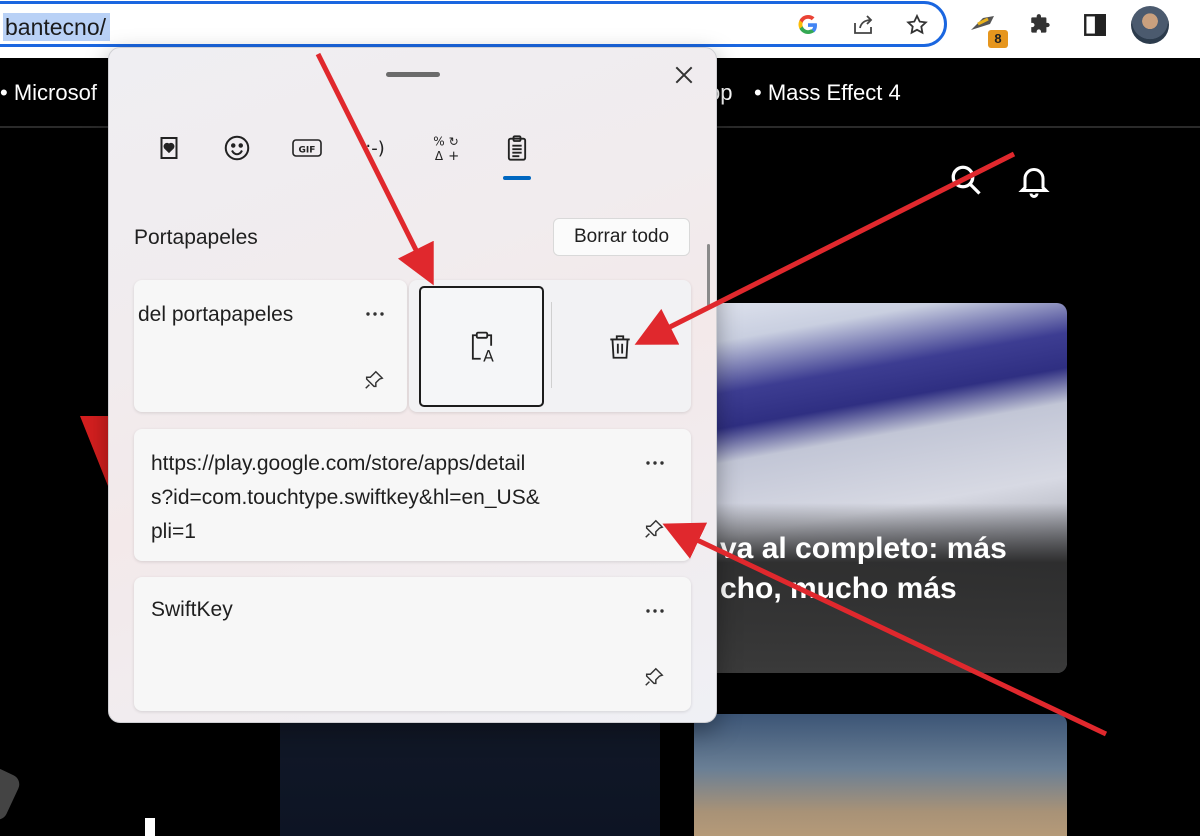 The width and height of the screenshot is (1200, 836). Describe the element at coordinates (917, 25) in the screenshot. I see `star-icon` at that location.